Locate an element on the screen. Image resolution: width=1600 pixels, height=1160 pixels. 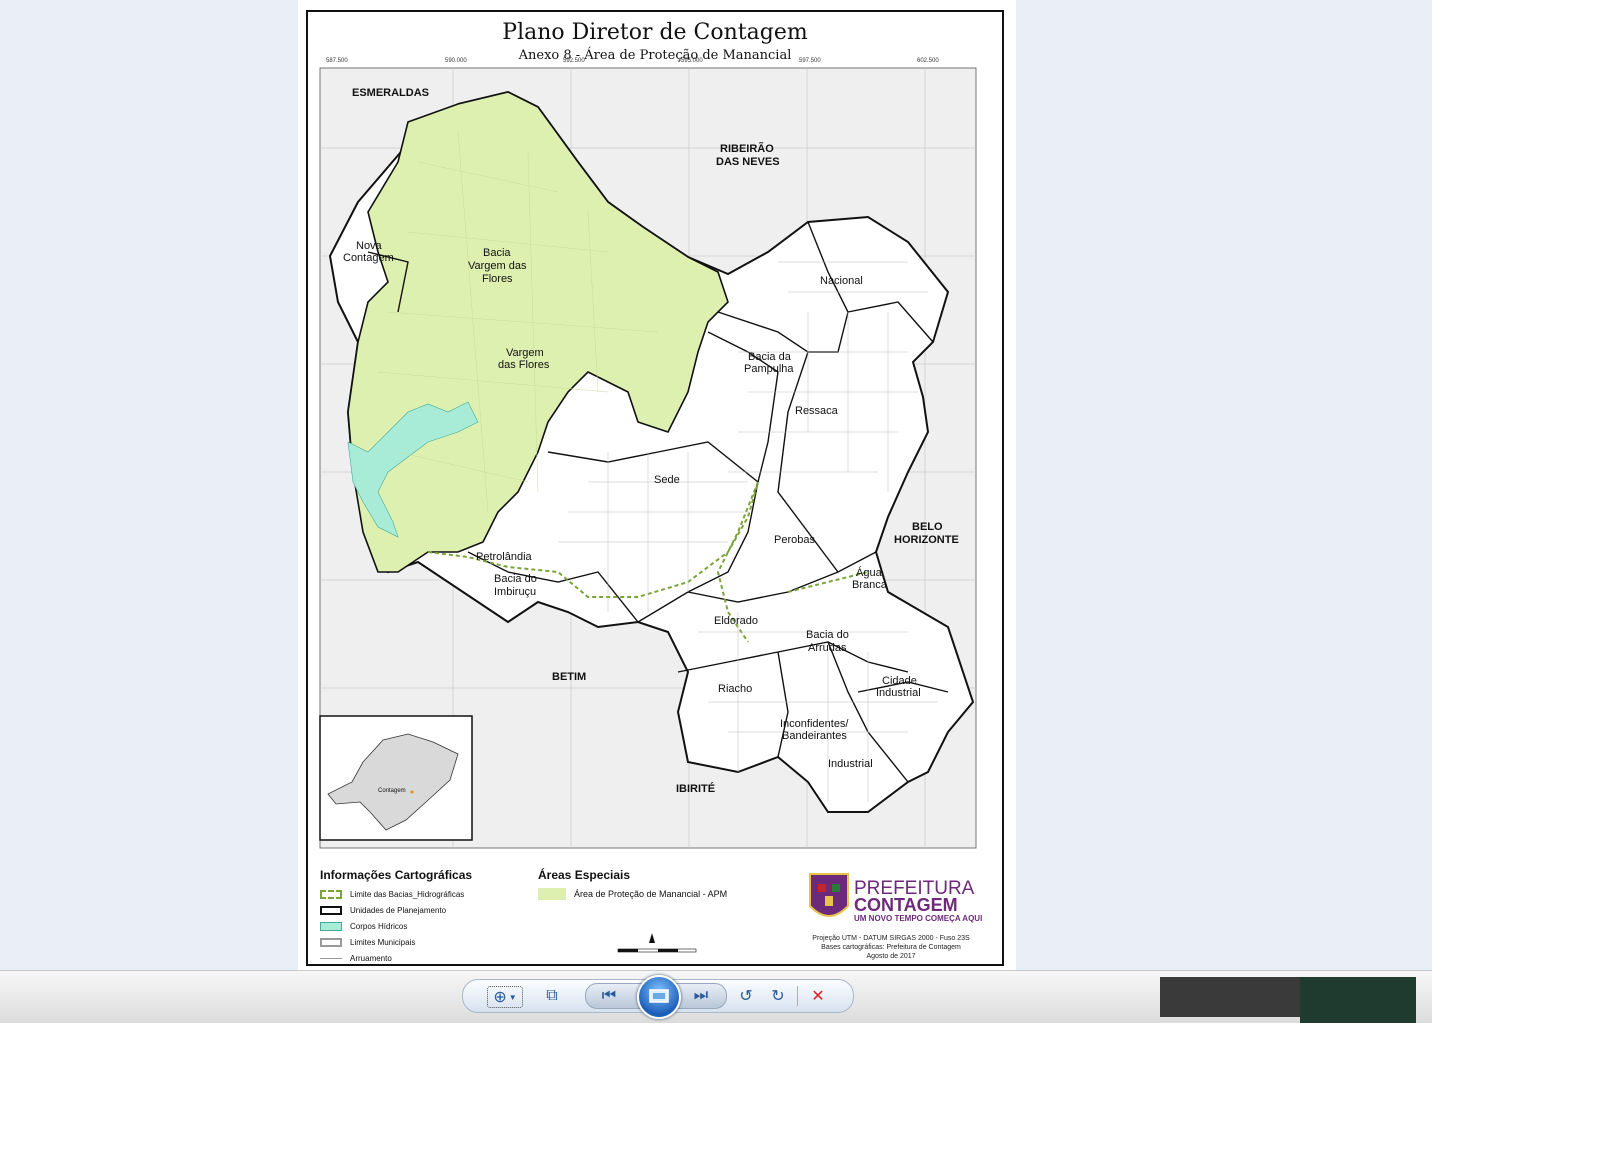
street-swatch is located at coordinates (331, 958).